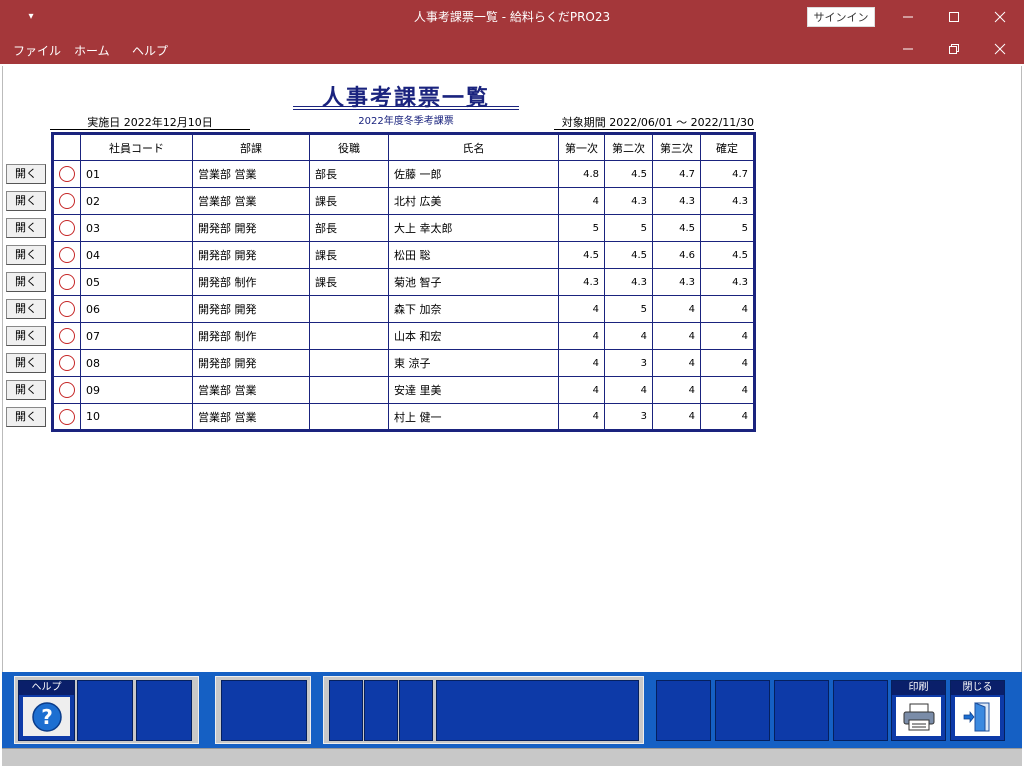 The height and width of the screenshot is (768, 1024). What do you see at coordinates (977, 716) in the screenshot?
I see `exit-door-icon` at bounding box center [977, 716].